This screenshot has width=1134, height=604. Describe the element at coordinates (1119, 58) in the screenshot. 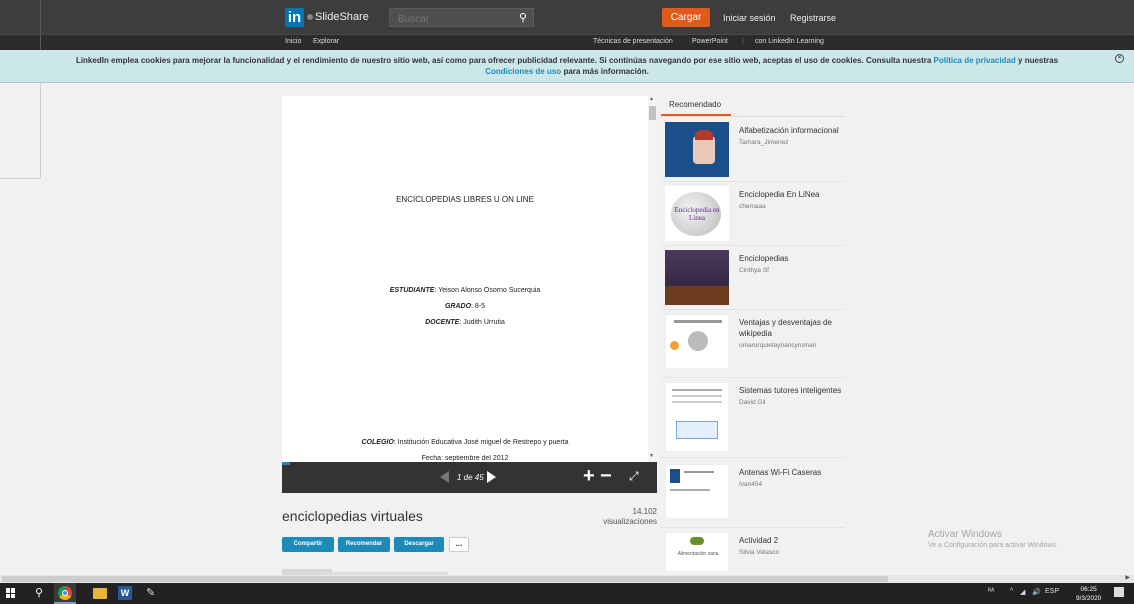

I see `close-cookie-icon: ×` at that location.